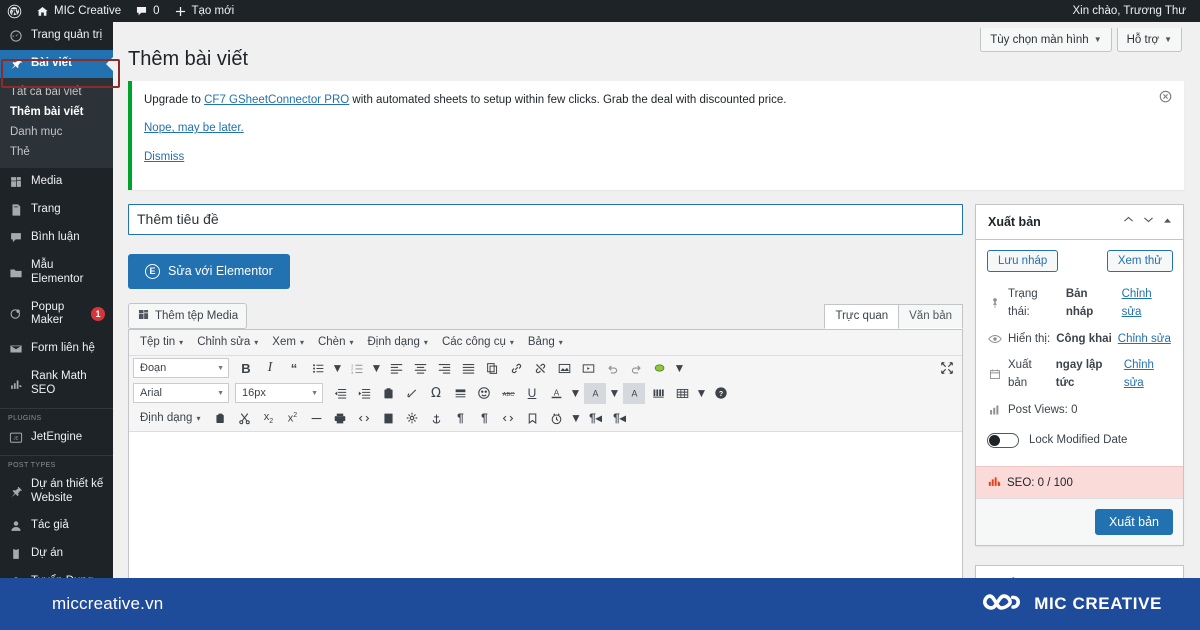 The height and width of the screenshot is (630, 1200). I want to click on menu-table: Bảng ▾, so click(545, 342).